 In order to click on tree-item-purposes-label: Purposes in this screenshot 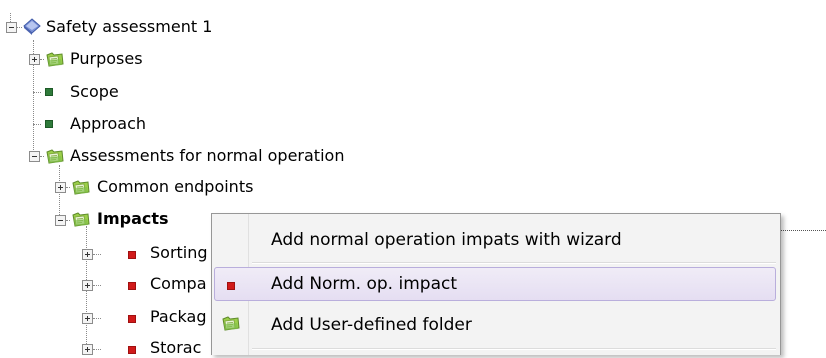, I will do `click(106, 59)`.